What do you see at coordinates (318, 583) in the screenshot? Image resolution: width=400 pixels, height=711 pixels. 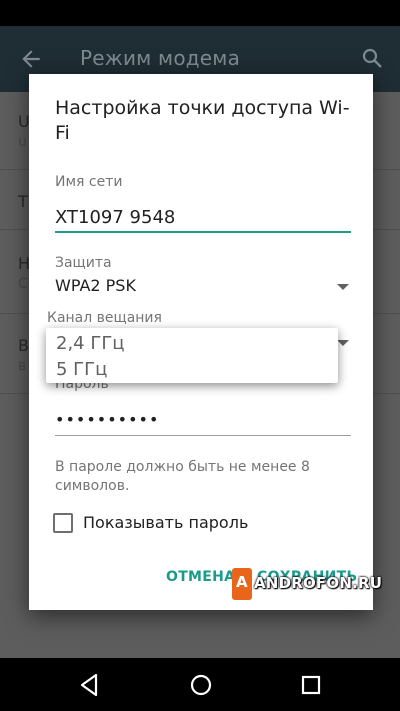 I see `watermark-text: ANDROFON.RU` at bounding box center [318, 583].